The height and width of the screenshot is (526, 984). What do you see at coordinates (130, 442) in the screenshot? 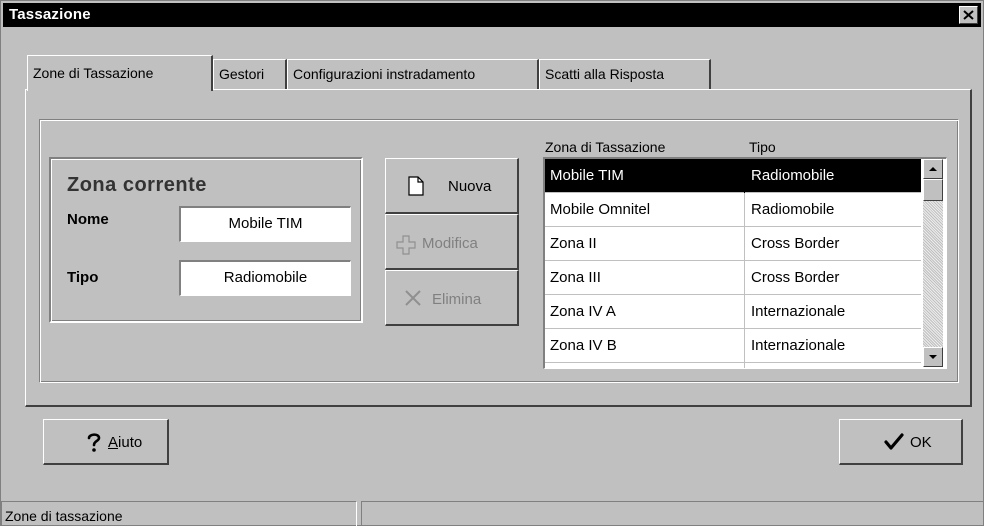
I see `help-label-rest: iuto` at bounding box center [130, 442].